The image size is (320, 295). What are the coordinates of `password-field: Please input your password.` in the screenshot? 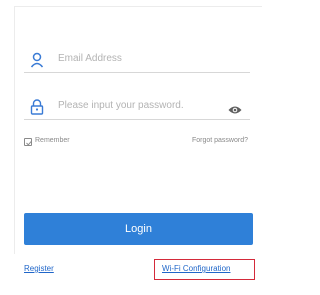 It's located at (137, 108).